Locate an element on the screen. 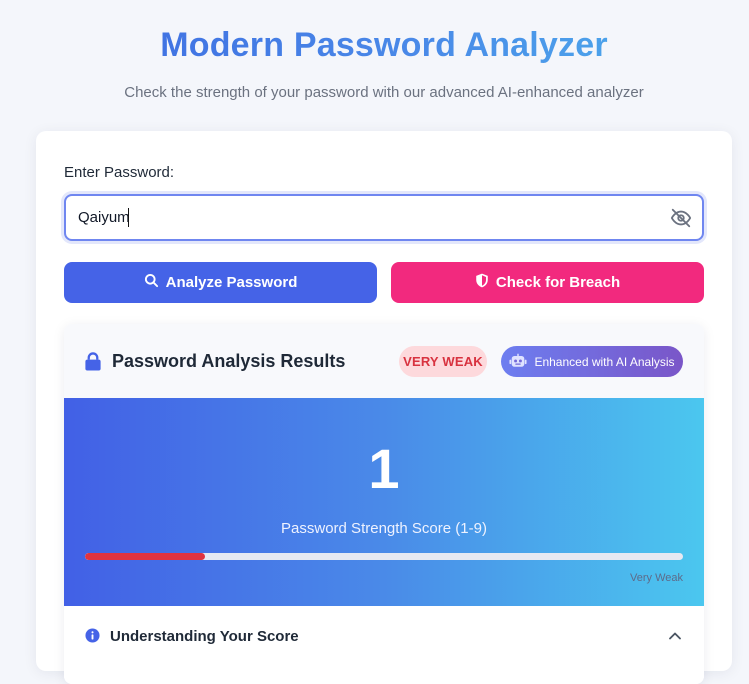  password-input is located at coordinates (368, 217).